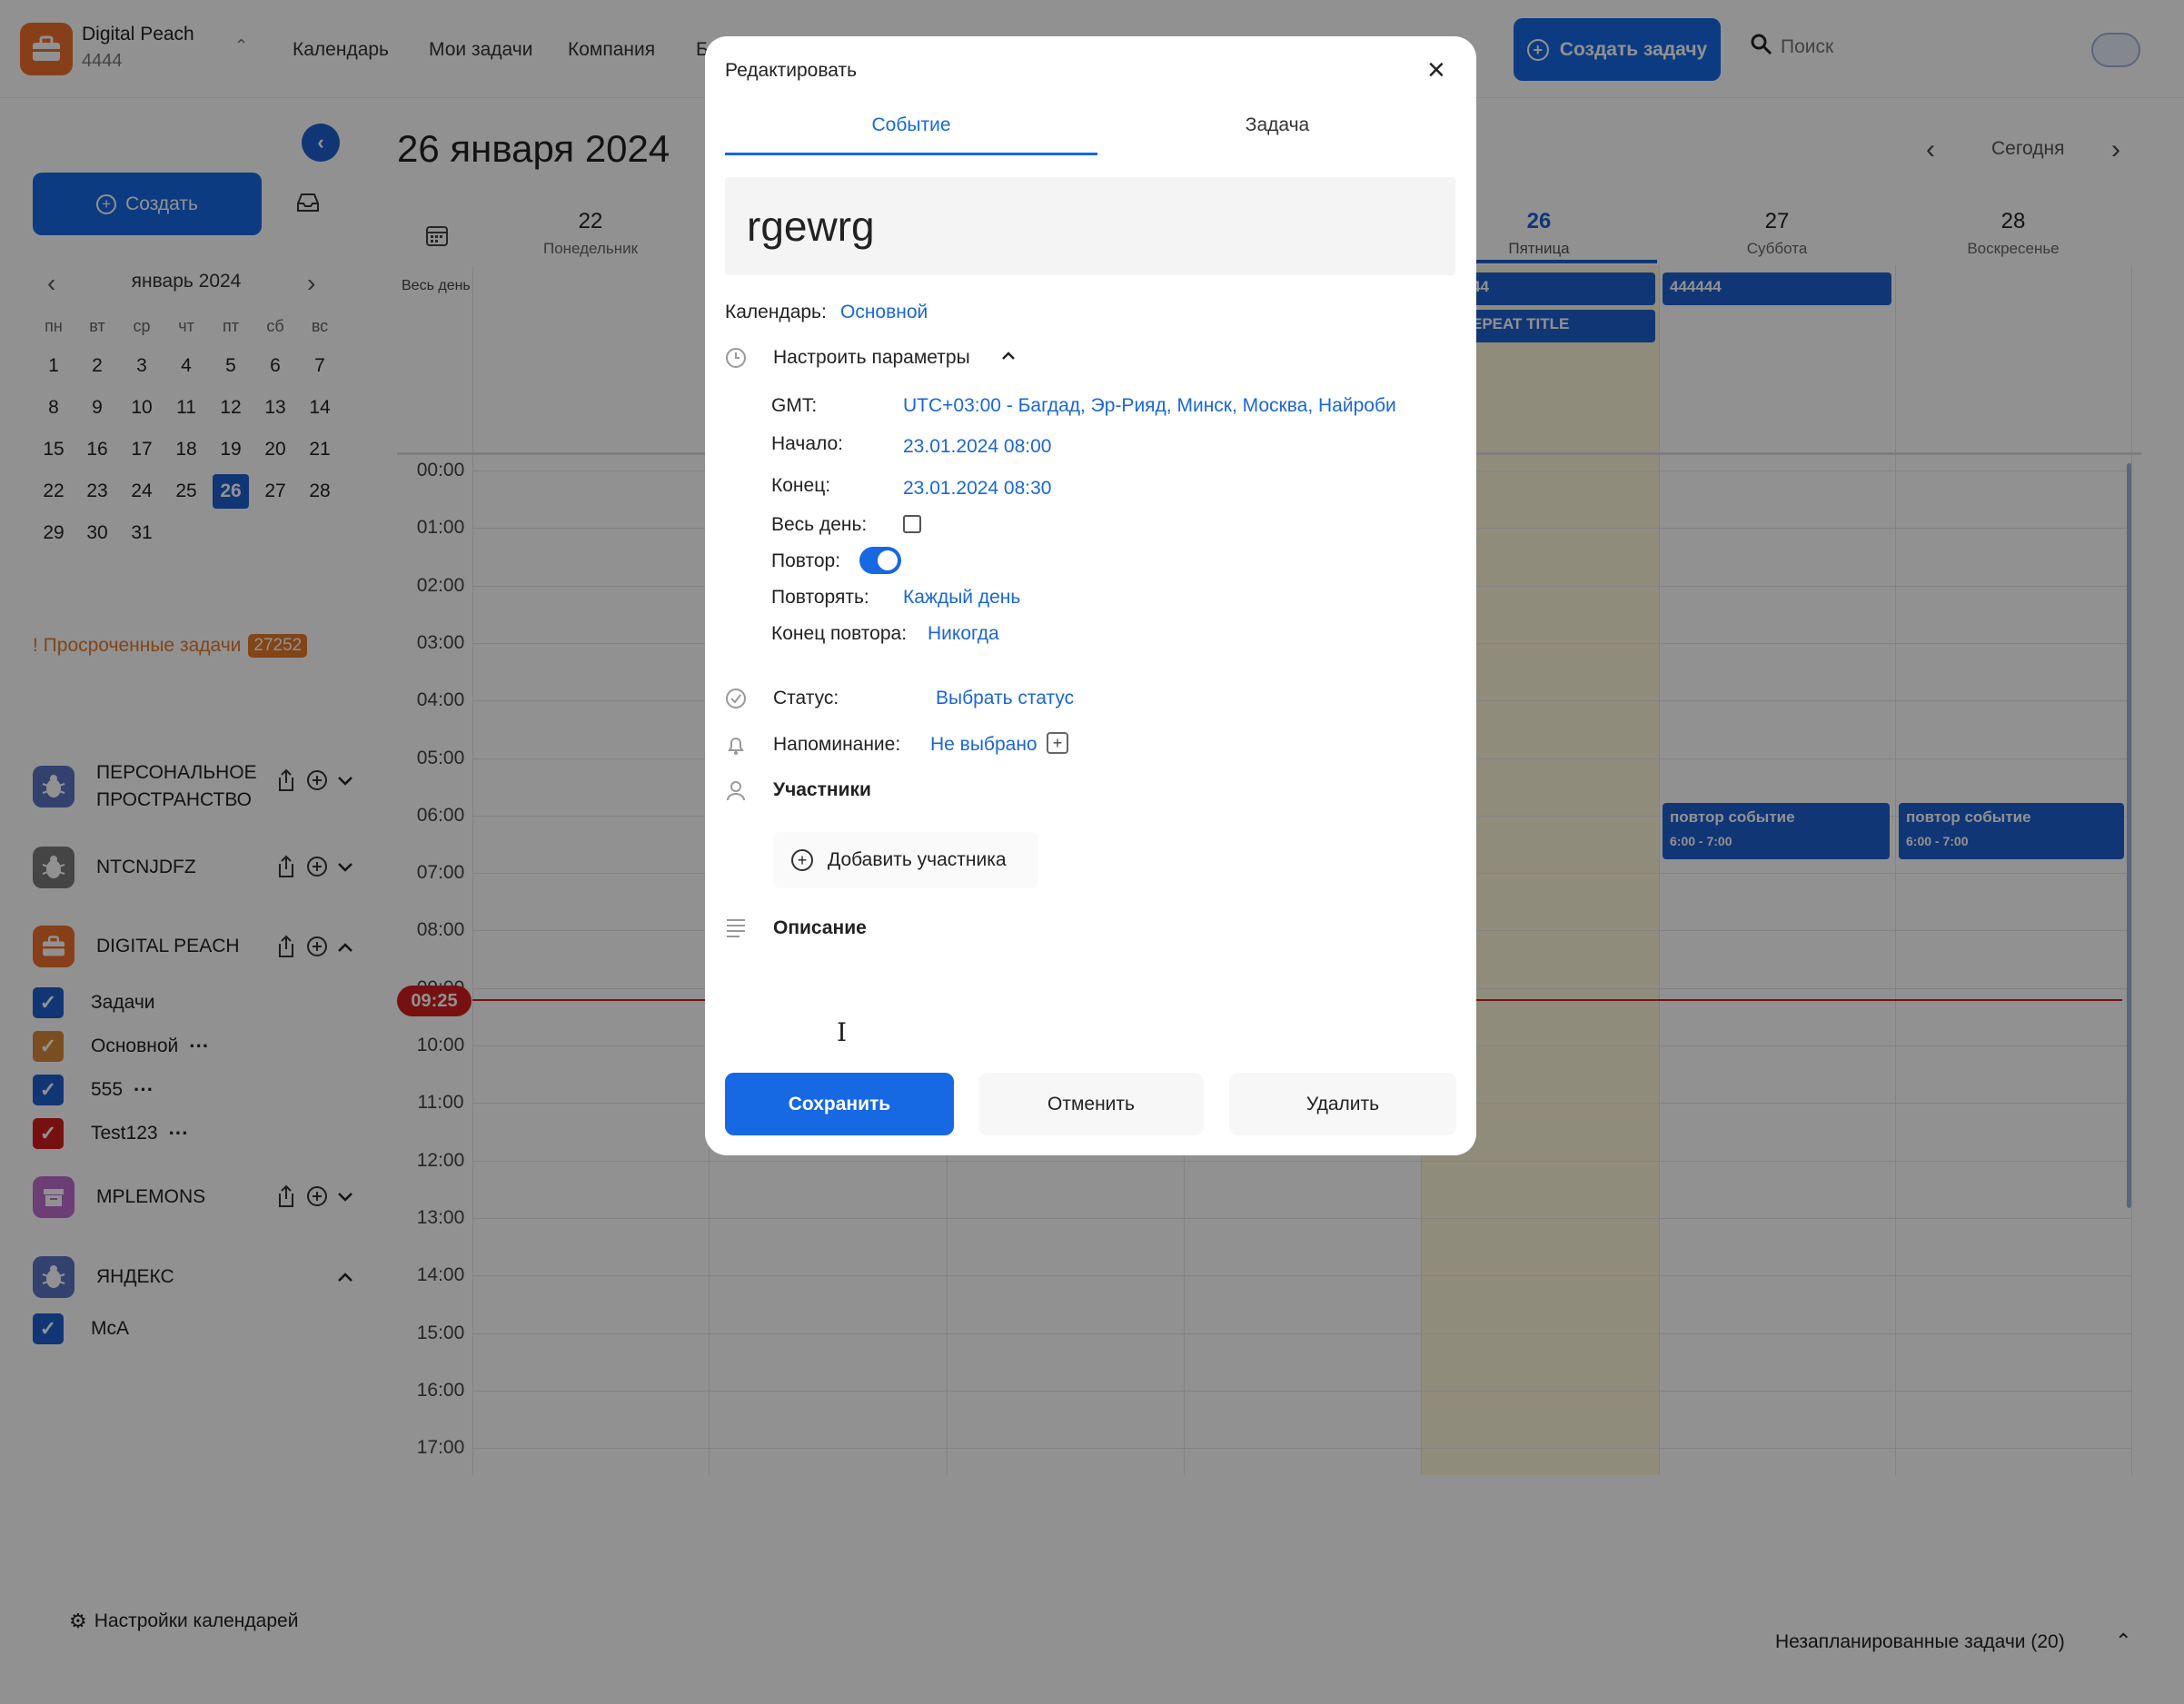  I want to click on participants-label: Участники, so click(822, 789).